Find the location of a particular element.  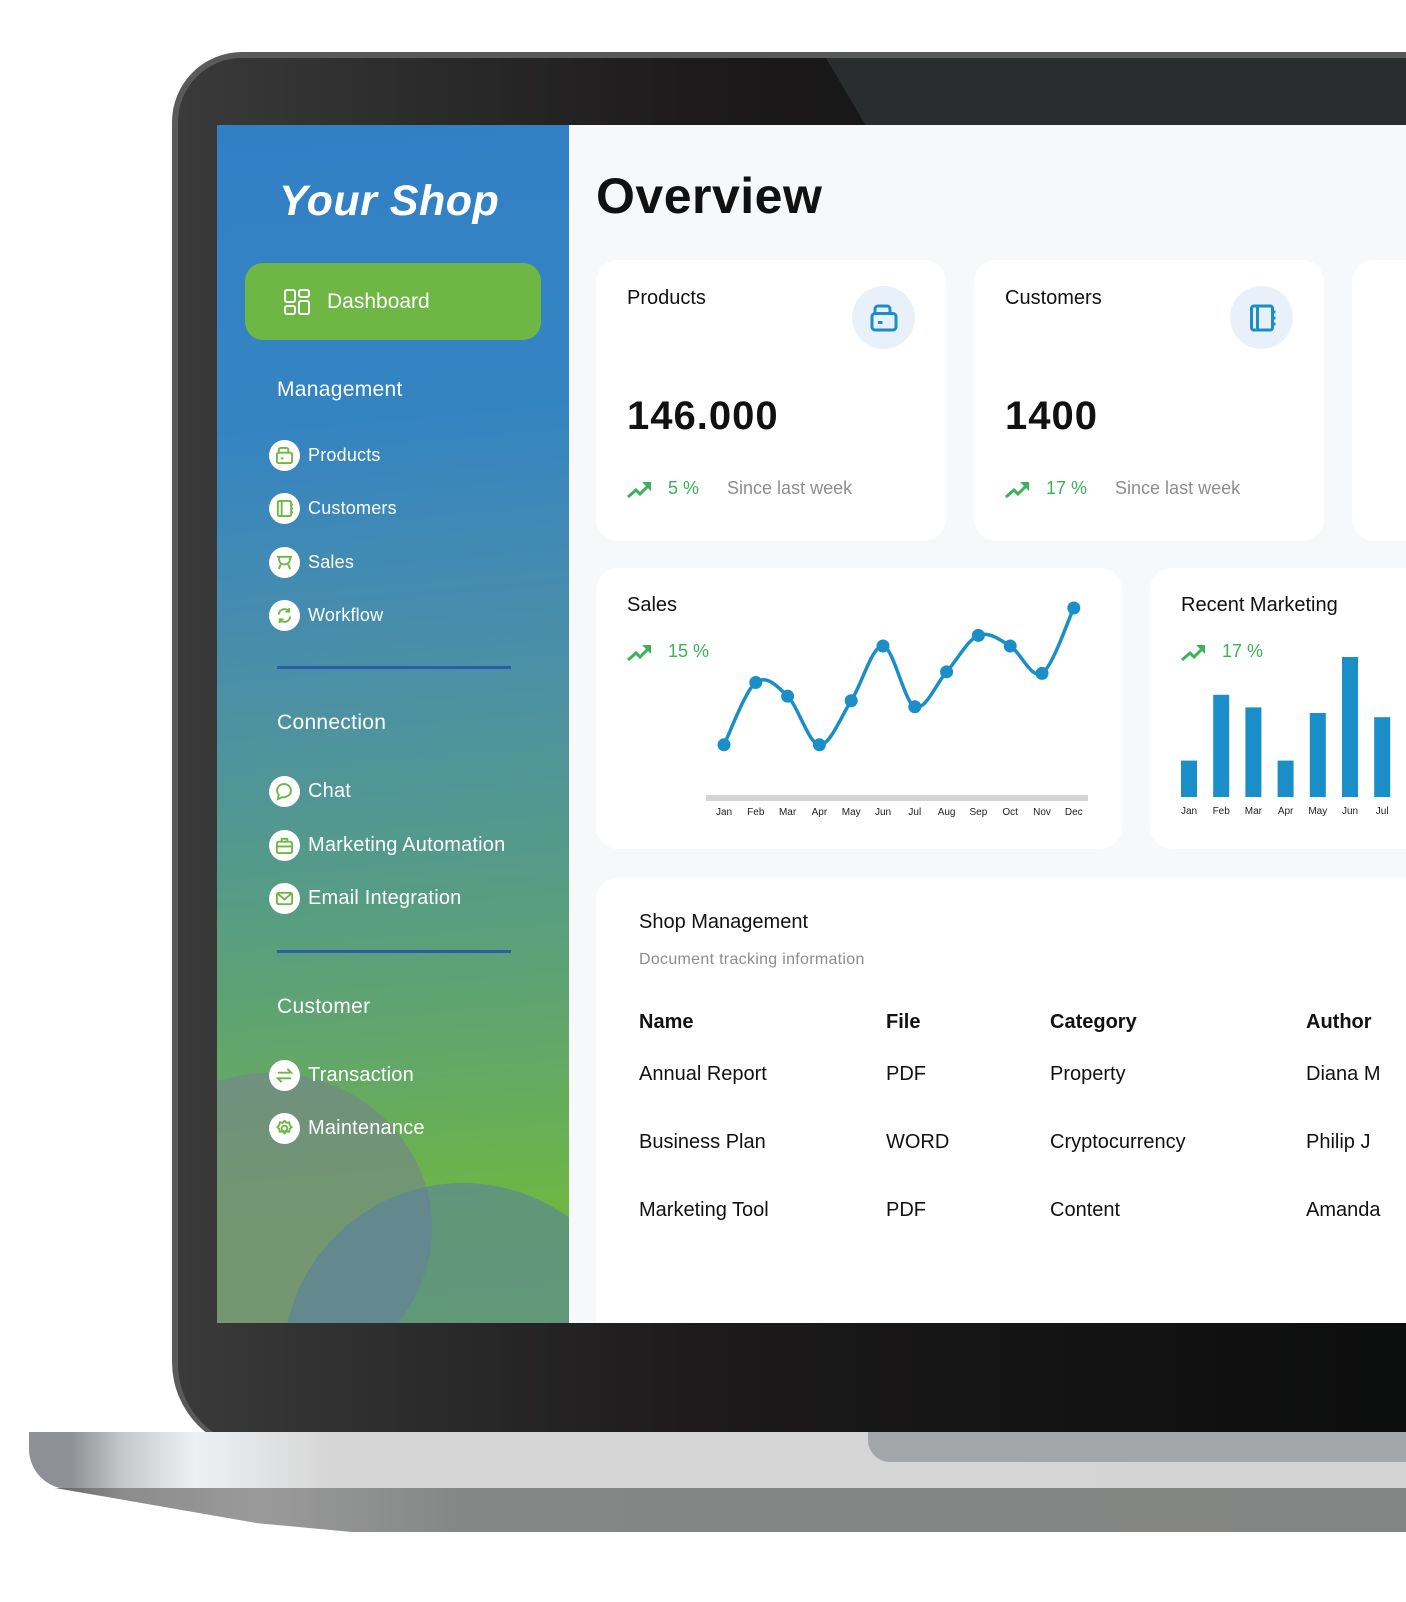

sidebar-item-label: Customers is located at coordinates (352, 508).